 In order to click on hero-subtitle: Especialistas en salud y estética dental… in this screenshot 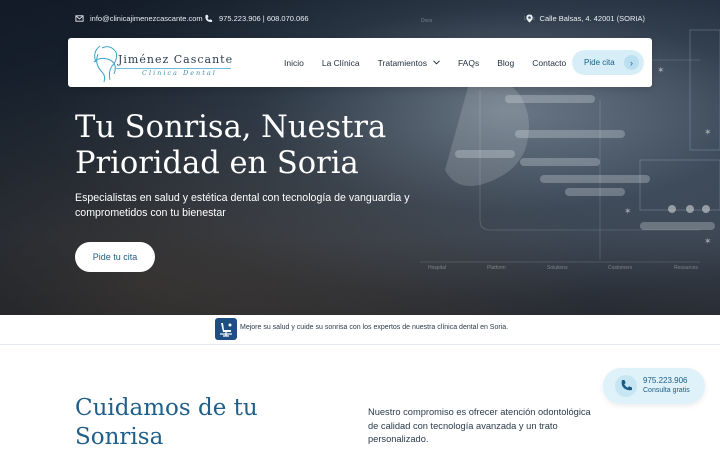, I will do `click(242, 205)`.